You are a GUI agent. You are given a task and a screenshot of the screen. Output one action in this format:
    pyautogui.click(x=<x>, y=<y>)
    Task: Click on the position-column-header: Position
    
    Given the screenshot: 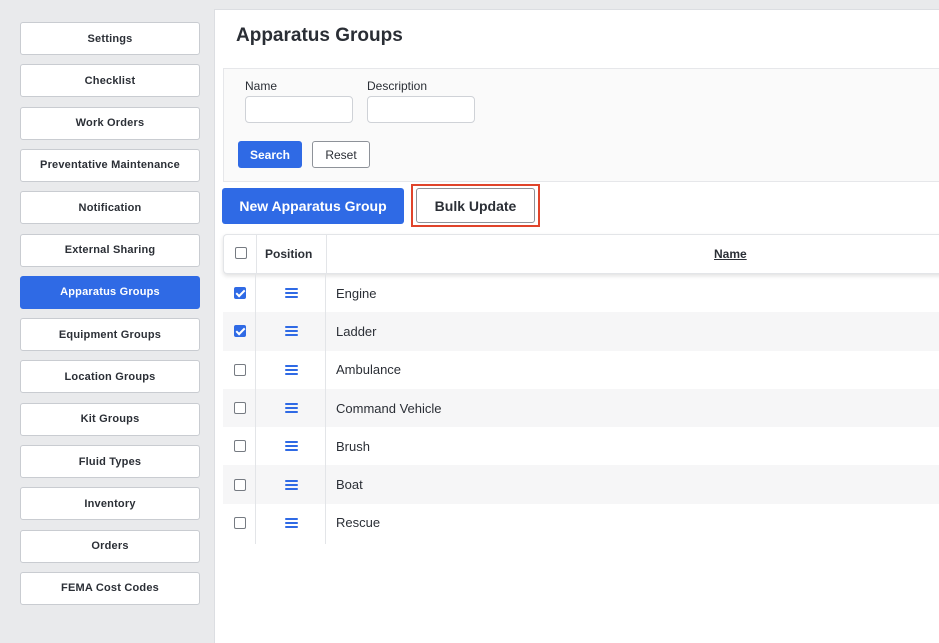 What is the action you would take?
    pyautogui.click(x=288, y=254)
    